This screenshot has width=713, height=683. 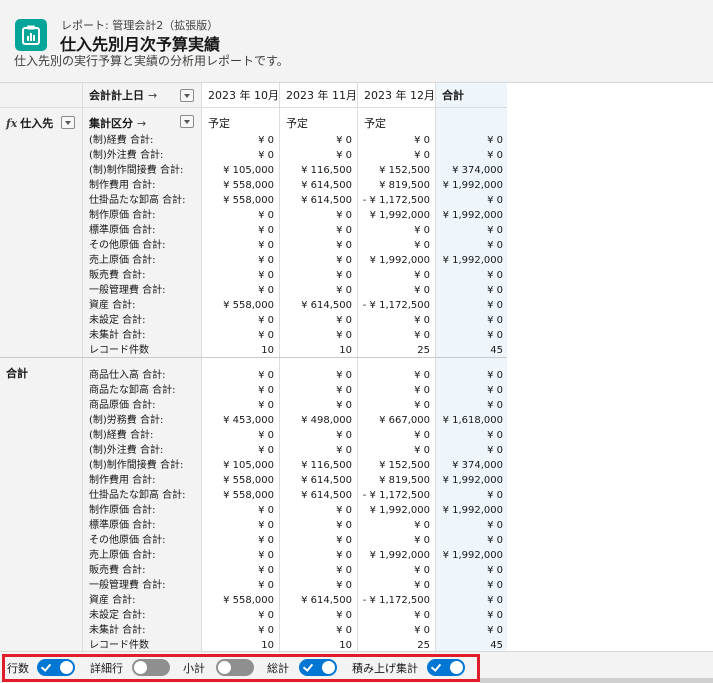 What do you see at coordinates (253, 615) in the screenshot?
I see `table-row: 未設定 合計: ¥ 0 ¥ 0 ¥ 0 ¥ 0` at bounding box center [253, 615].